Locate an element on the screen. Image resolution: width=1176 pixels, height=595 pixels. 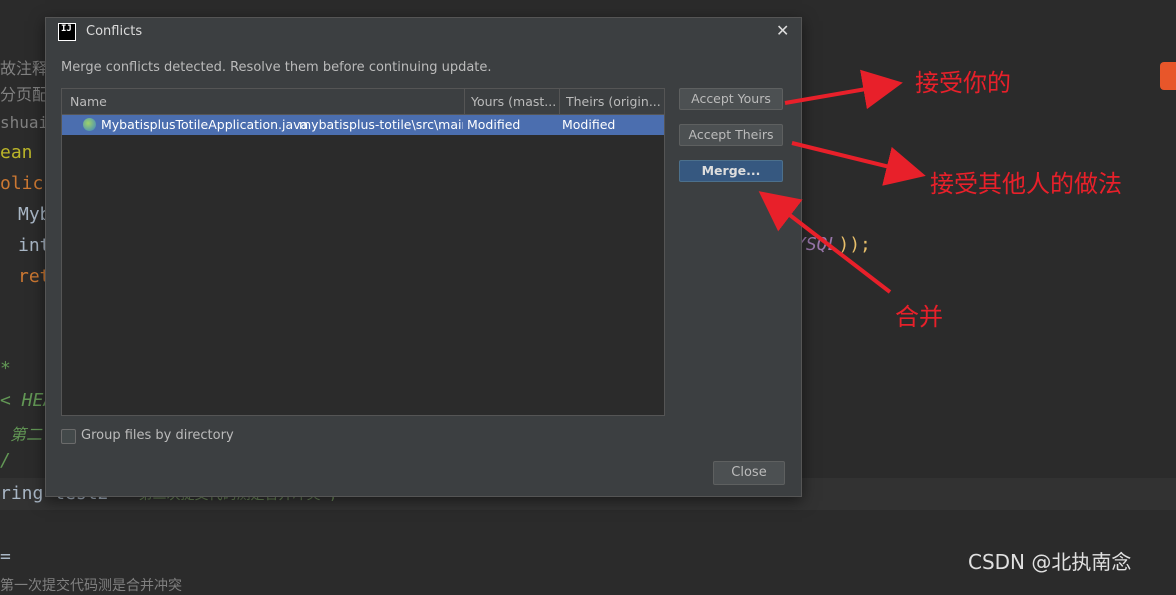
annotation-accept-yours: 接受你的 is located at coordinates (963, 83).